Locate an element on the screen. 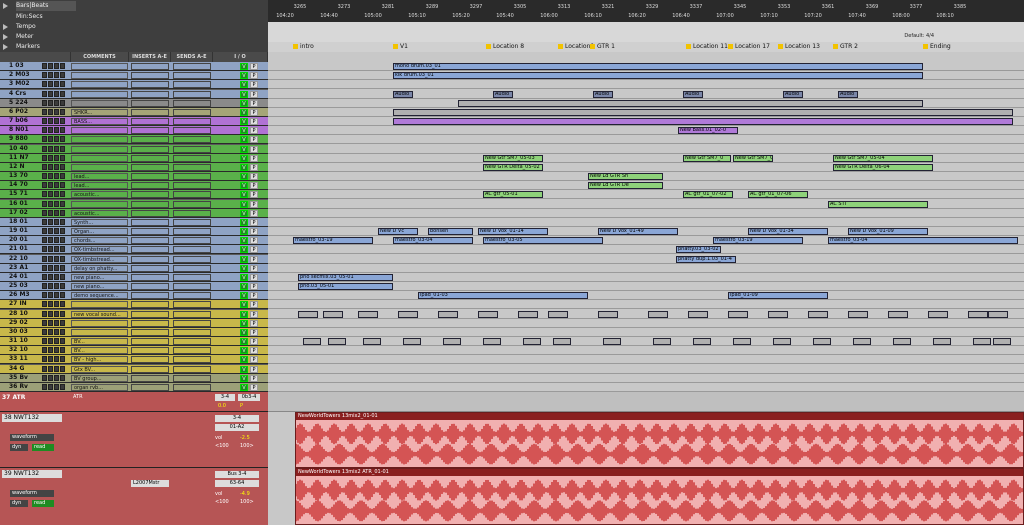  track-row: 26 M3 demo sequence... V P is located at coordinates (134, 296).